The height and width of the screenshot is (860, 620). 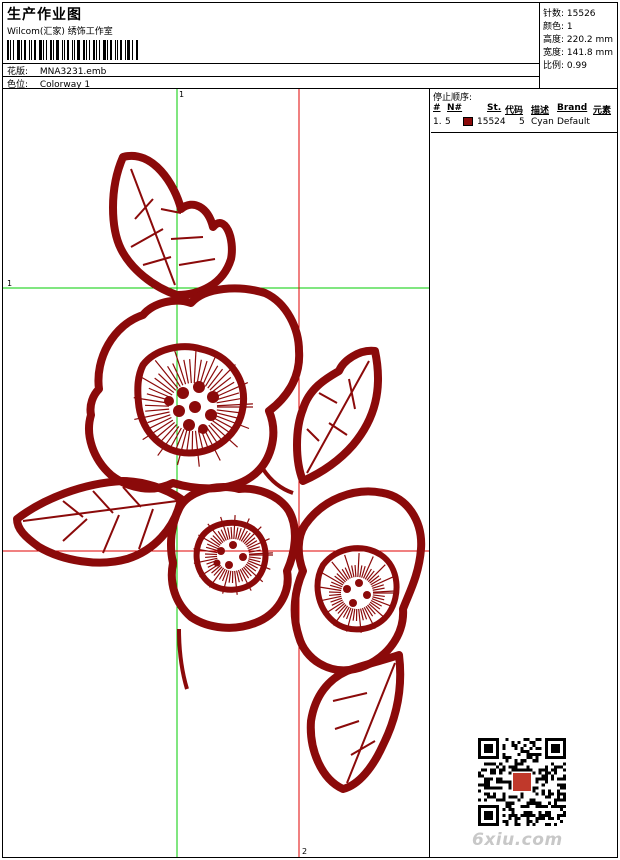 What do you see at coordinates (10, 283) in the screenshot?
I see `guide-marker-left: 1` at bounding box center [10, 283].